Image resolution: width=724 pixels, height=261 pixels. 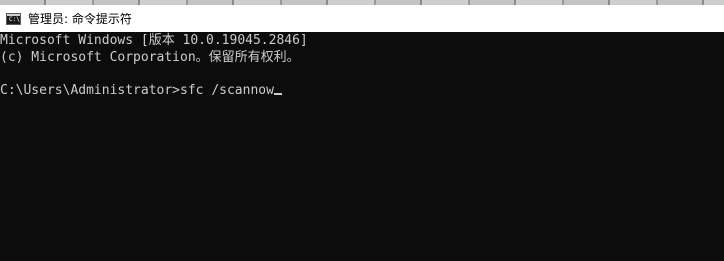 What do you see at coordinates (277, 93) in the screenshot?
I see `text-cursor` at bounding box center [277, 93].